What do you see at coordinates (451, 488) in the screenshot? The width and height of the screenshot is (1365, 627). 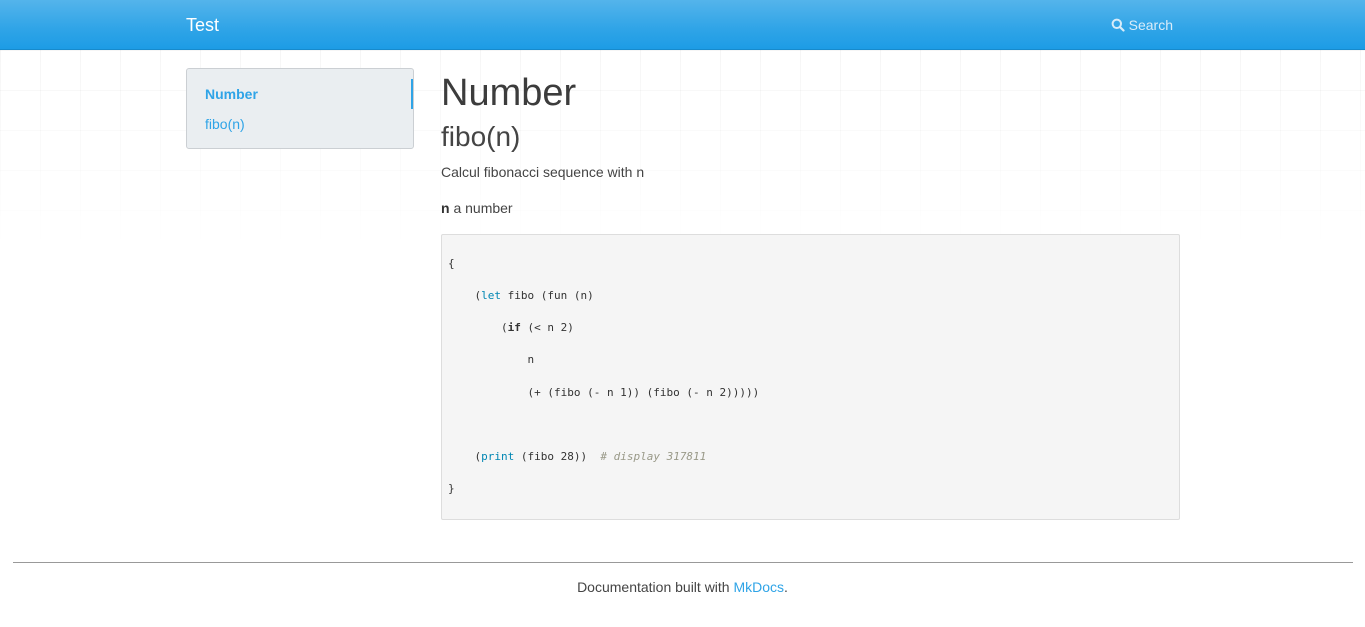 I see `code-line: }` at bounding box center [451, 488].